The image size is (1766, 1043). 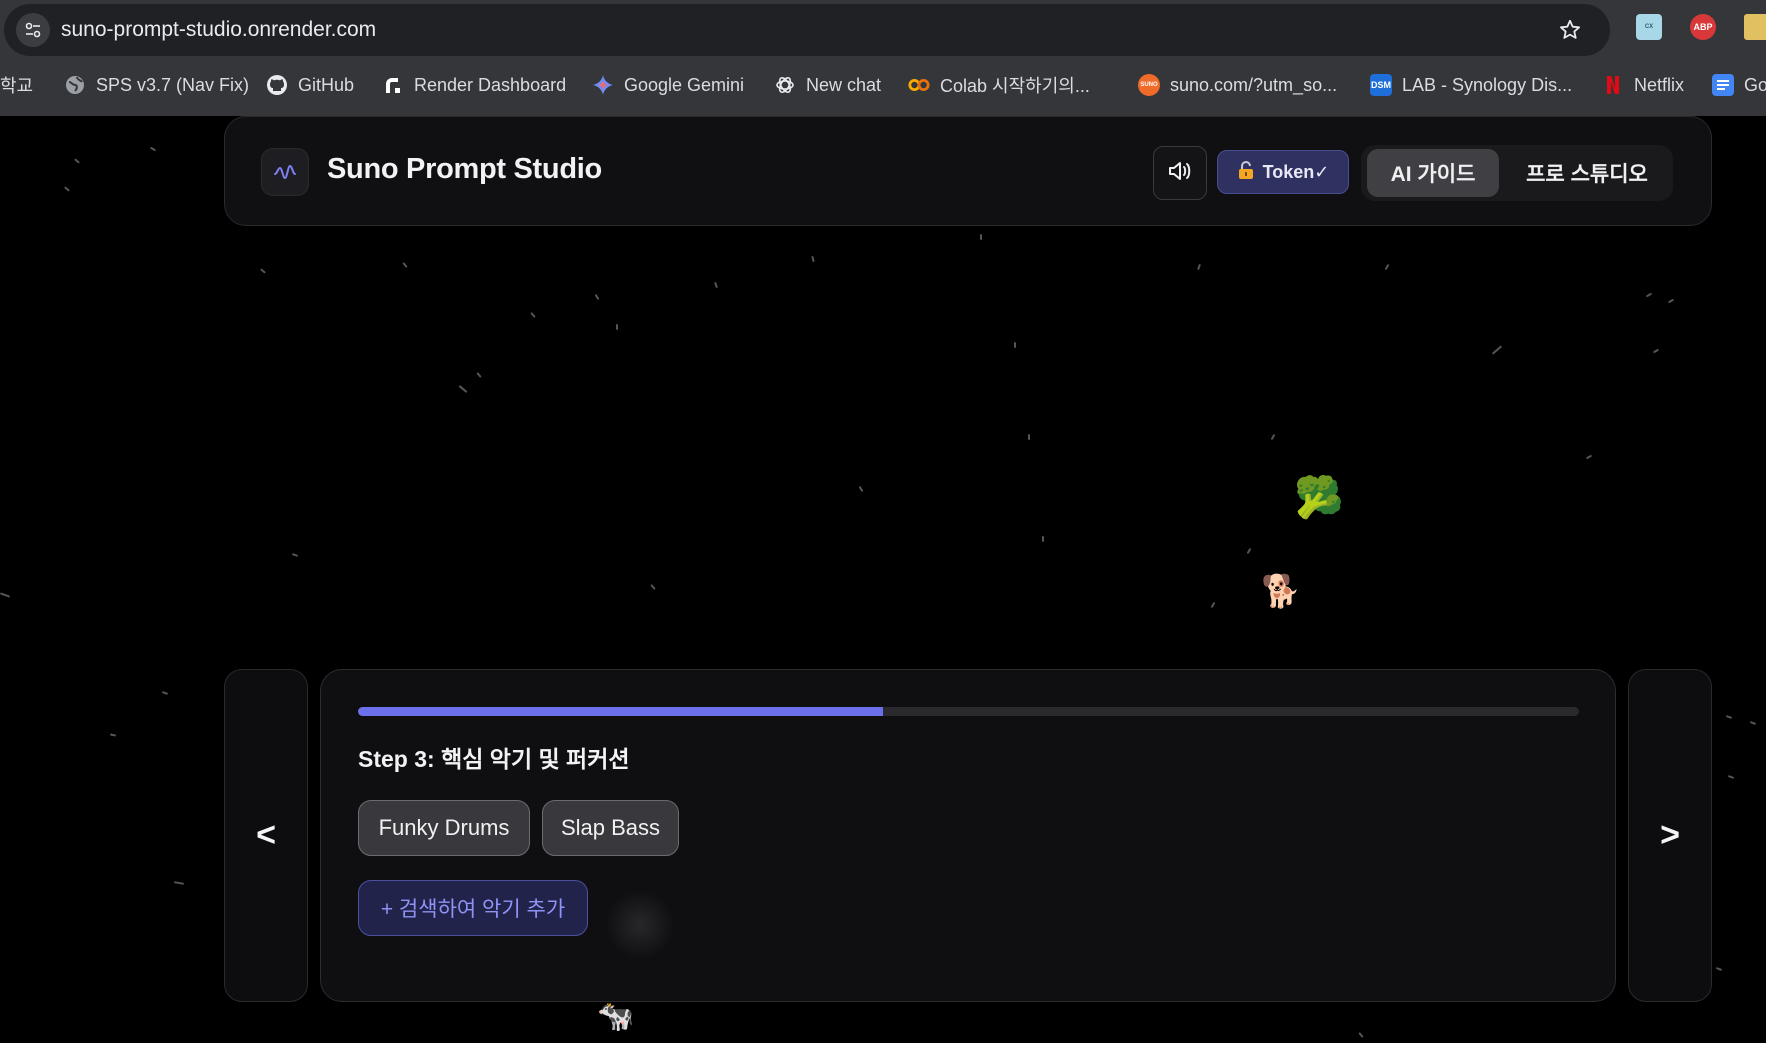 What do you see at coordinates (968, 171) in the screenshot?
I see `app-header: Suno Prompt Studio Token✓ AI 가이드 프로 스튜디오` at bounding box center [968, 171].